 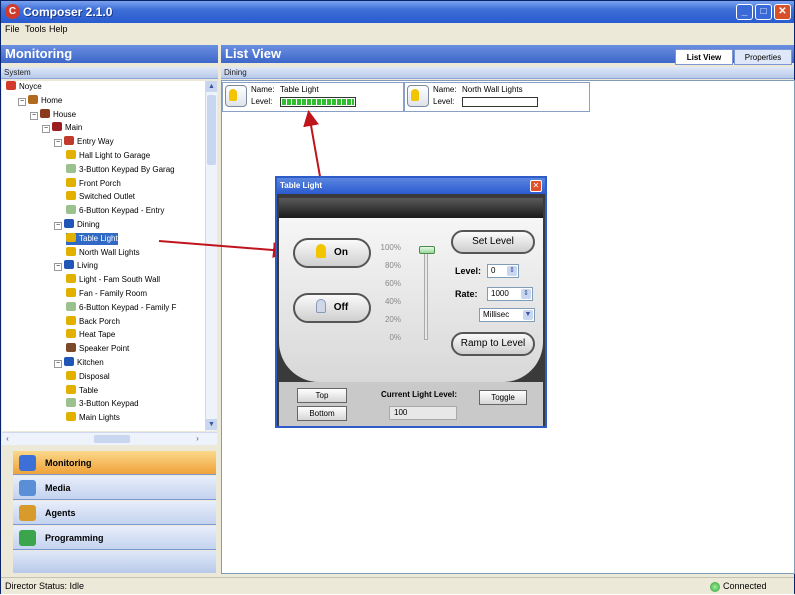 What do you see at coordinates (390, 247) in the screenshot?
I see `scale-100: 100%` at bounding box center [390, 247].